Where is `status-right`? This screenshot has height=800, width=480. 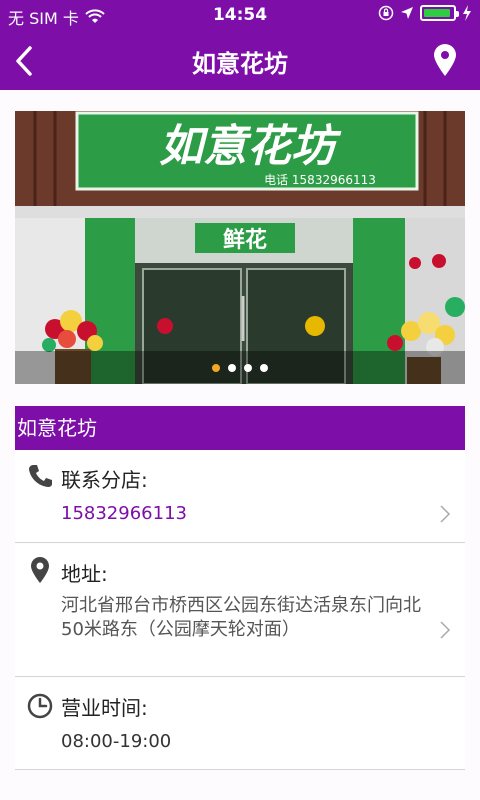 status-right is located at coordinates (425, 13).